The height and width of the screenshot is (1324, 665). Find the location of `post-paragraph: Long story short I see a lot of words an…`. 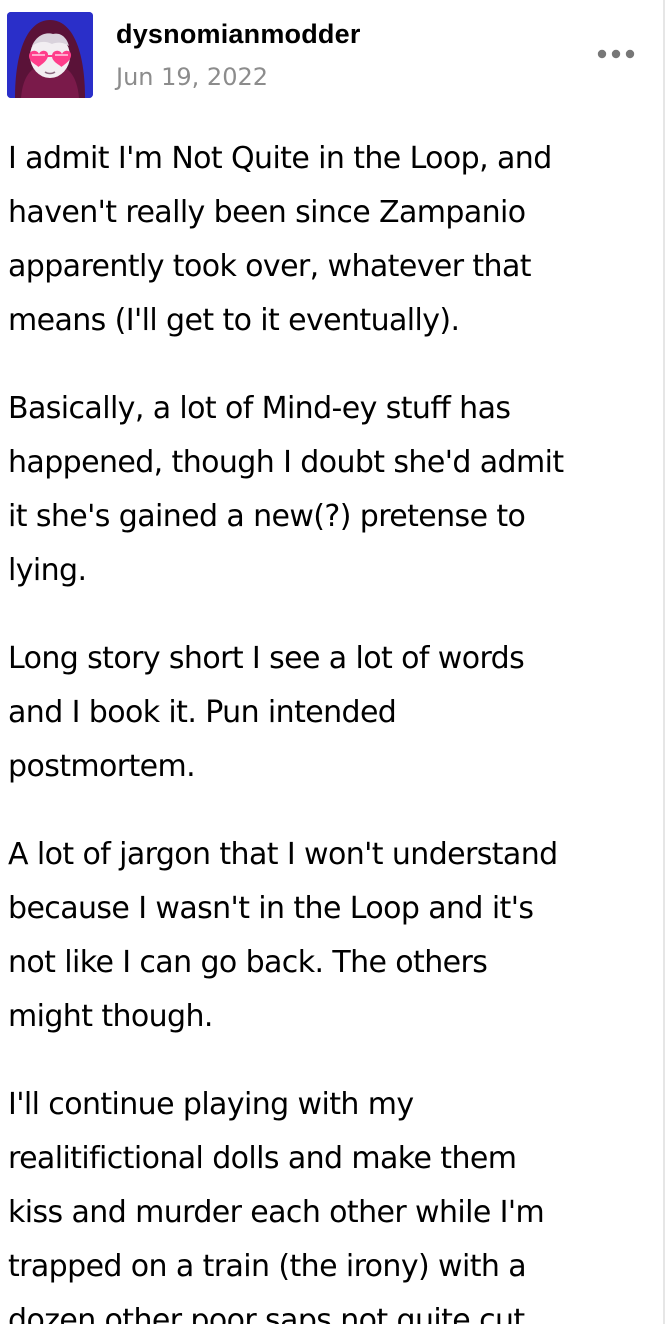

post-paragraph: Long story short I see a lot of words an… is located at coordinates (266, 712).